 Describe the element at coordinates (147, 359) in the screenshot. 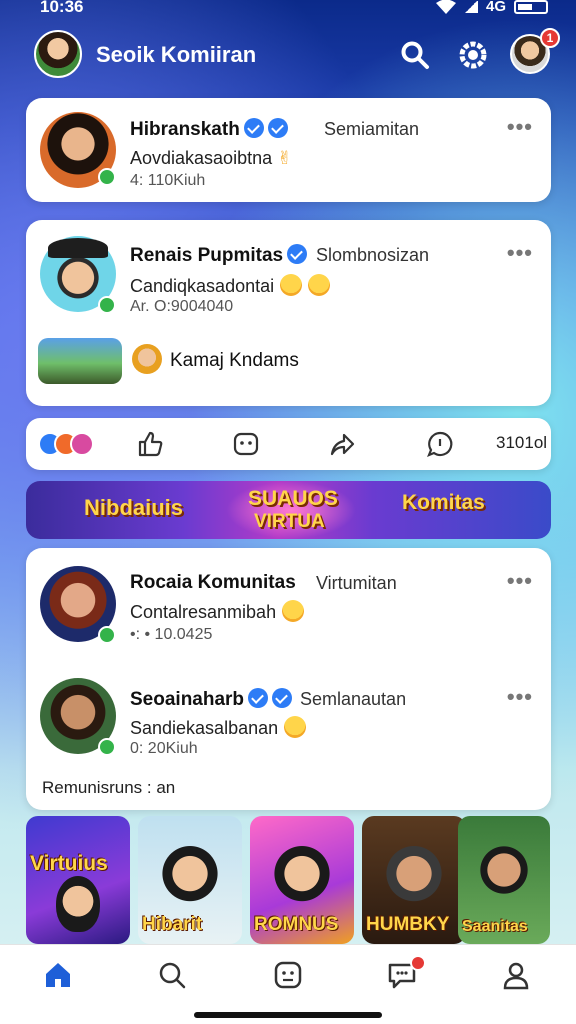

I see `shared-avatar` at that location.